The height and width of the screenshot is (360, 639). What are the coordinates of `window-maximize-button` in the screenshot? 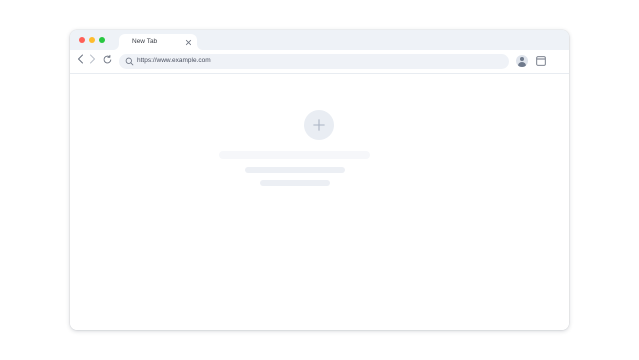 It's located at (102, 40).